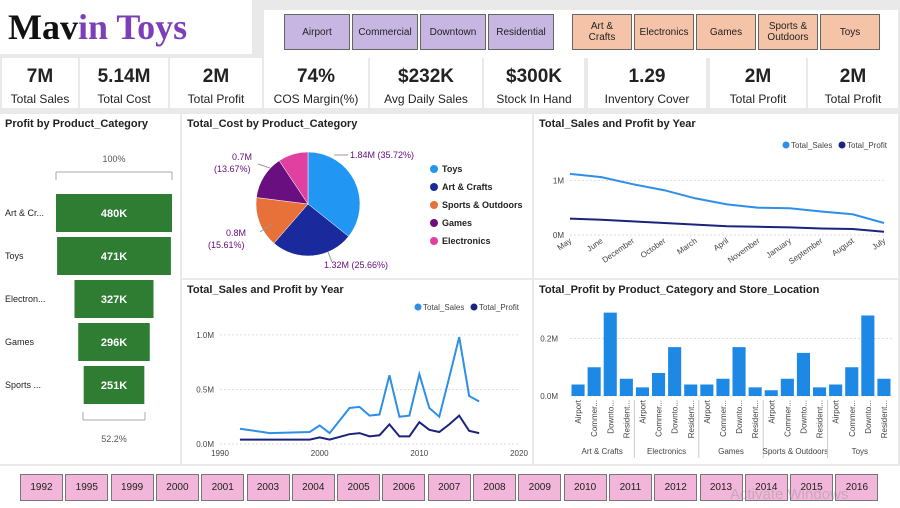  I want to click on year-slicer-1992: 1992, so click(41, 487).